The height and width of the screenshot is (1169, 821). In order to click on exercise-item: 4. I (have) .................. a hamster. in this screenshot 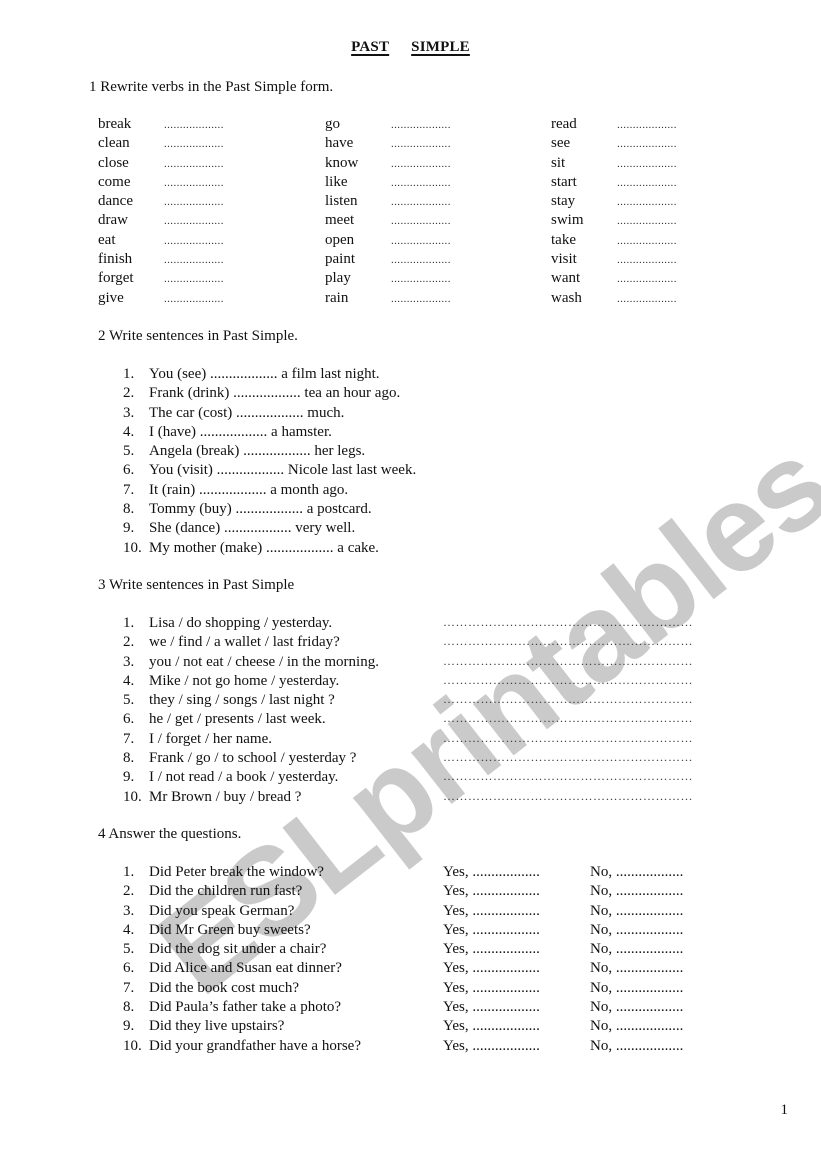, I will do `click(323, 433)`.